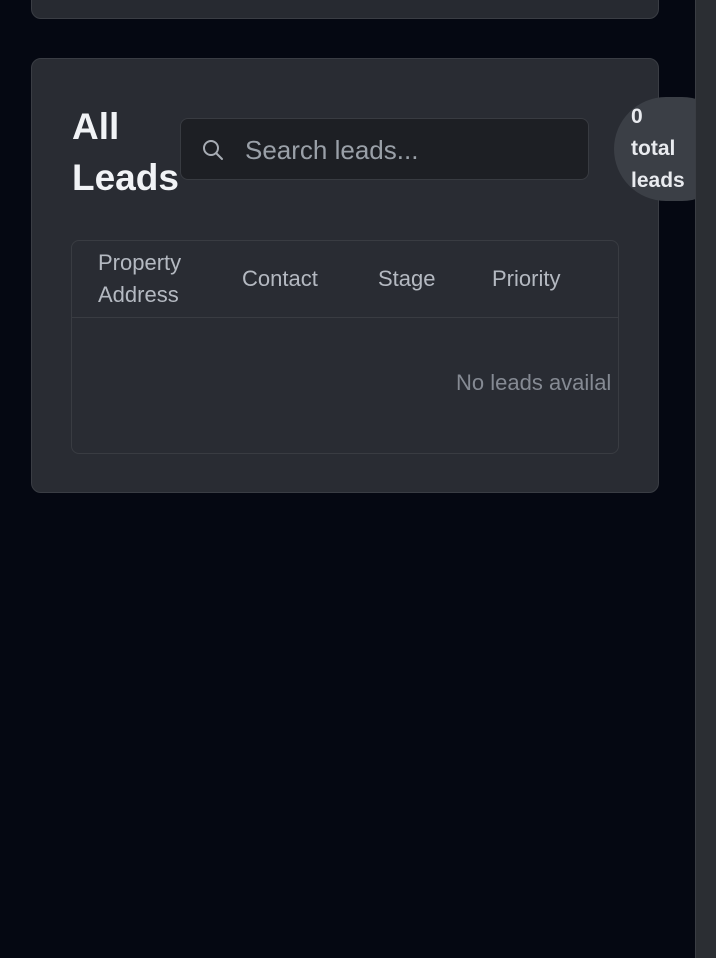 The height and width of the screenshot is (958, 716). I want to click on search-icon, so click(213, 150).